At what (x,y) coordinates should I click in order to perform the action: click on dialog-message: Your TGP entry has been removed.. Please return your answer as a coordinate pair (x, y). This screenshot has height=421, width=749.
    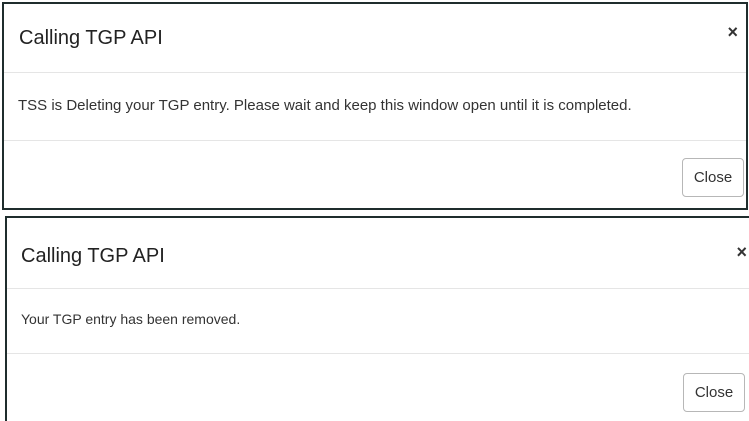
    Looking at the image, I should click on (131, 319).